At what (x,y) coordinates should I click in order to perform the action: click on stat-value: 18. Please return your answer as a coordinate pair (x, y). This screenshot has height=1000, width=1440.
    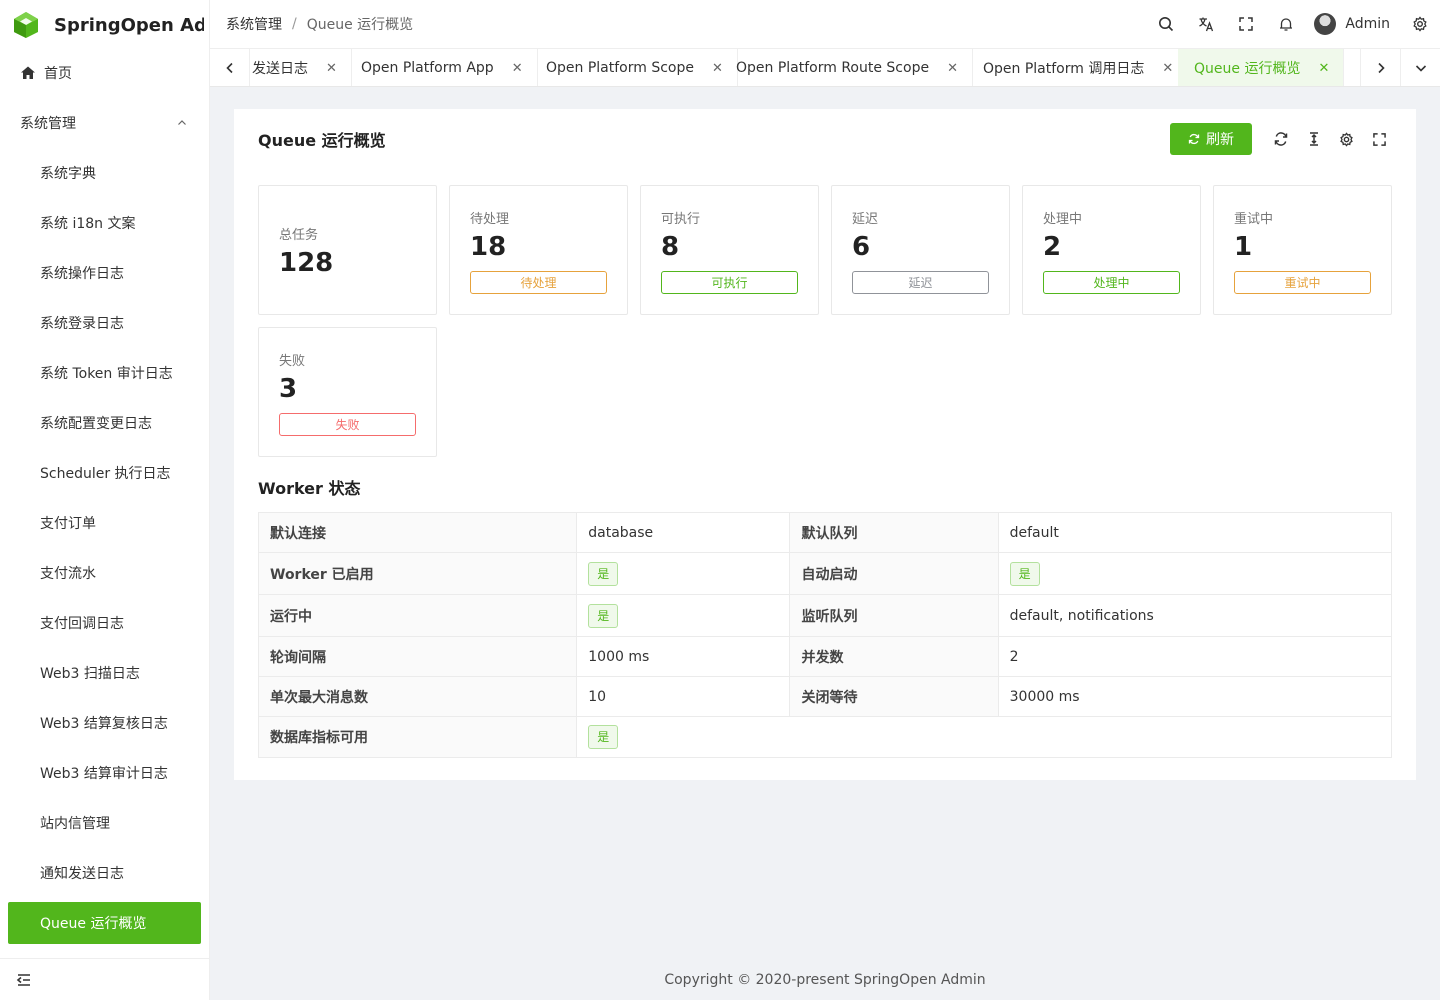
    Looking at the image, I should click on (488, 247).